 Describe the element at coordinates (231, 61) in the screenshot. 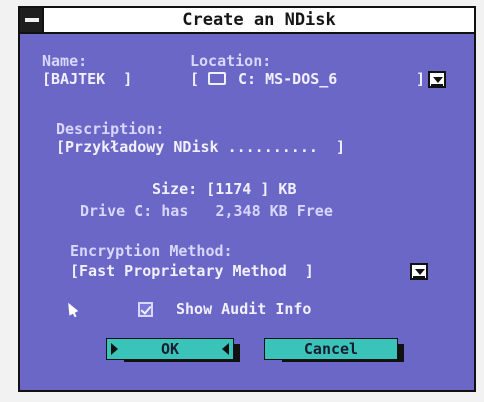

I see `location-label: Location:` at that location.